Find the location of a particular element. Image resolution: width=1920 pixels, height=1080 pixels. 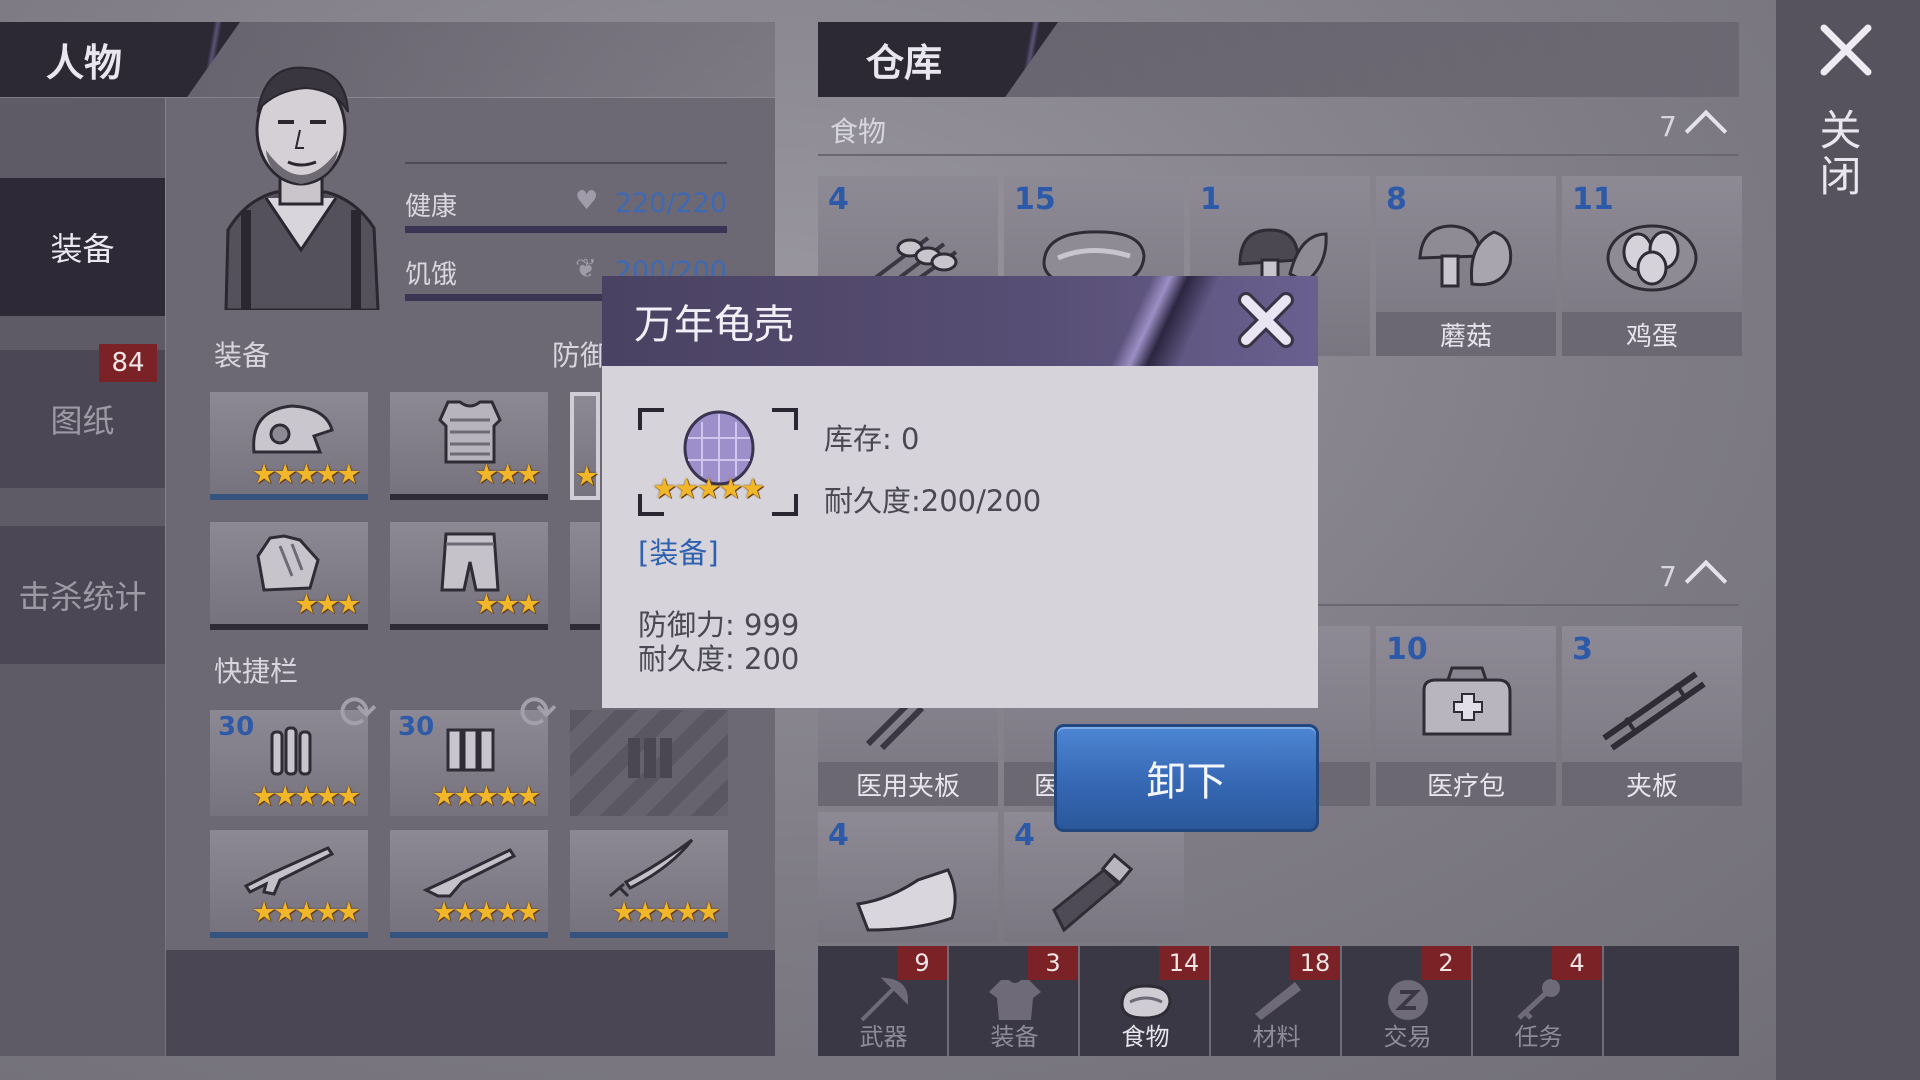

katana-stars: ★★★★★ is located at coordinates (666, 912).